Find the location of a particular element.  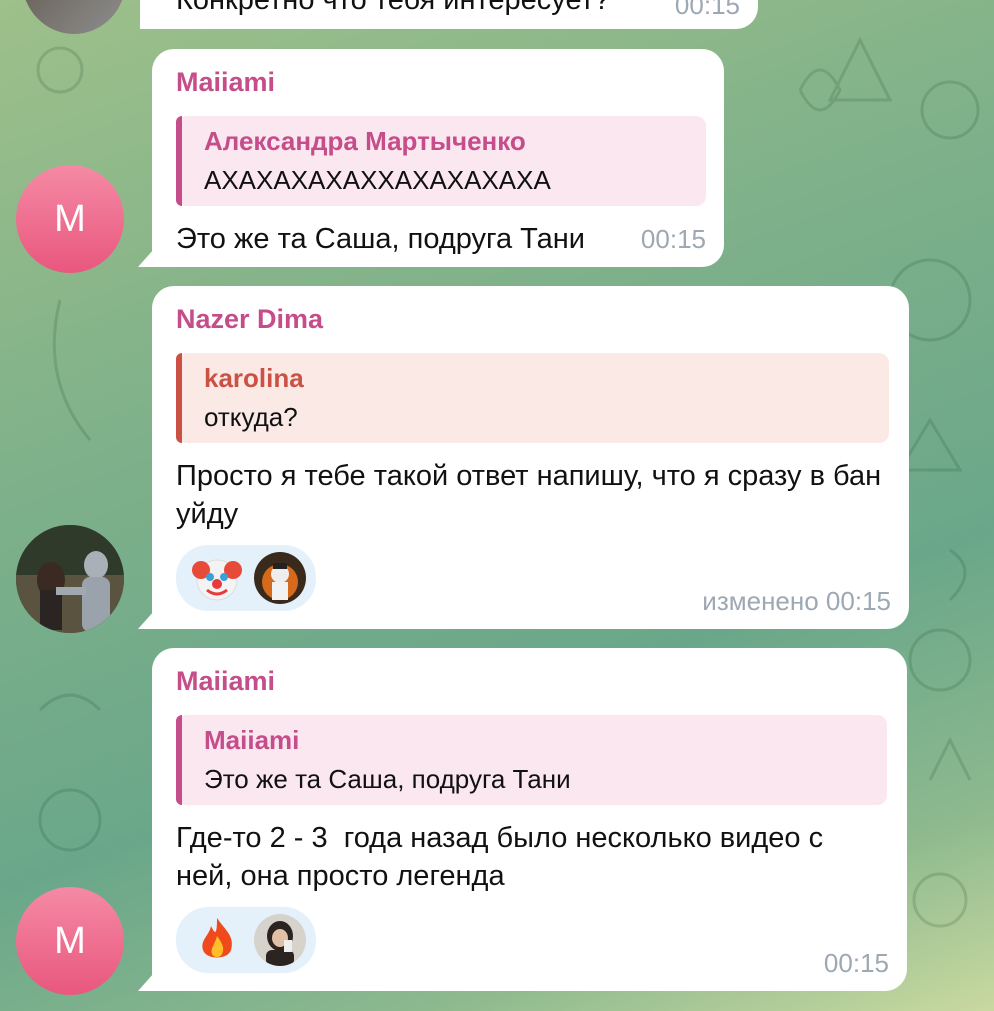

message-bubble-partial: Конкретно что тебя интересует? 00:15 is located at coordinates (449, 14).